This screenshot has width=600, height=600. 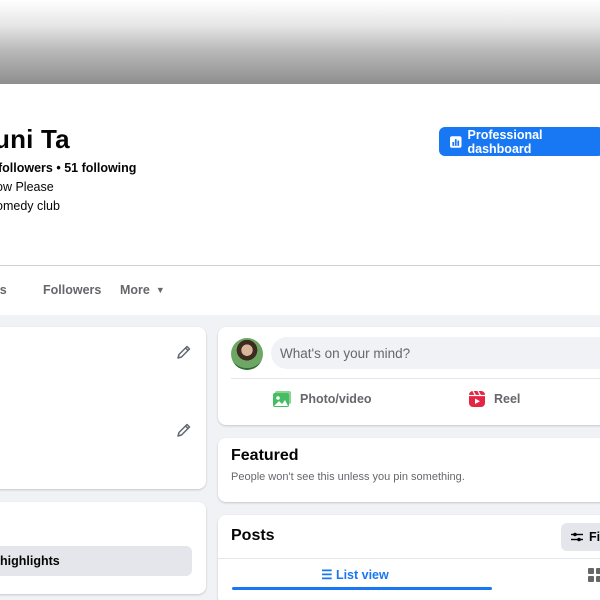 I want to click on posts-card: Posts Fil ☰ List view, so click(x=409, y=557).